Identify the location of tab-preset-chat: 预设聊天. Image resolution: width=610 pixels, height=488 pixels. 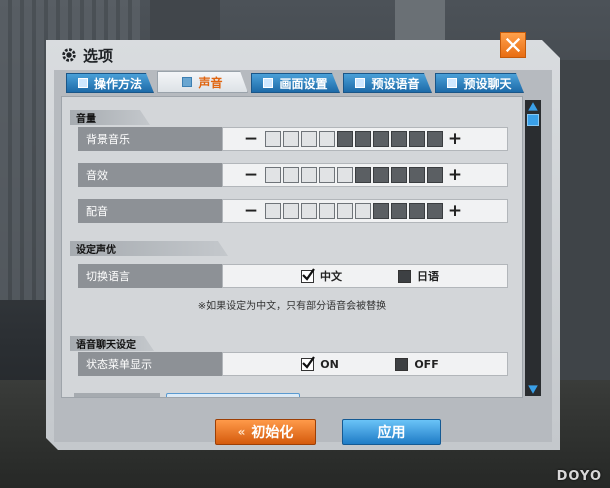
(479, 83).